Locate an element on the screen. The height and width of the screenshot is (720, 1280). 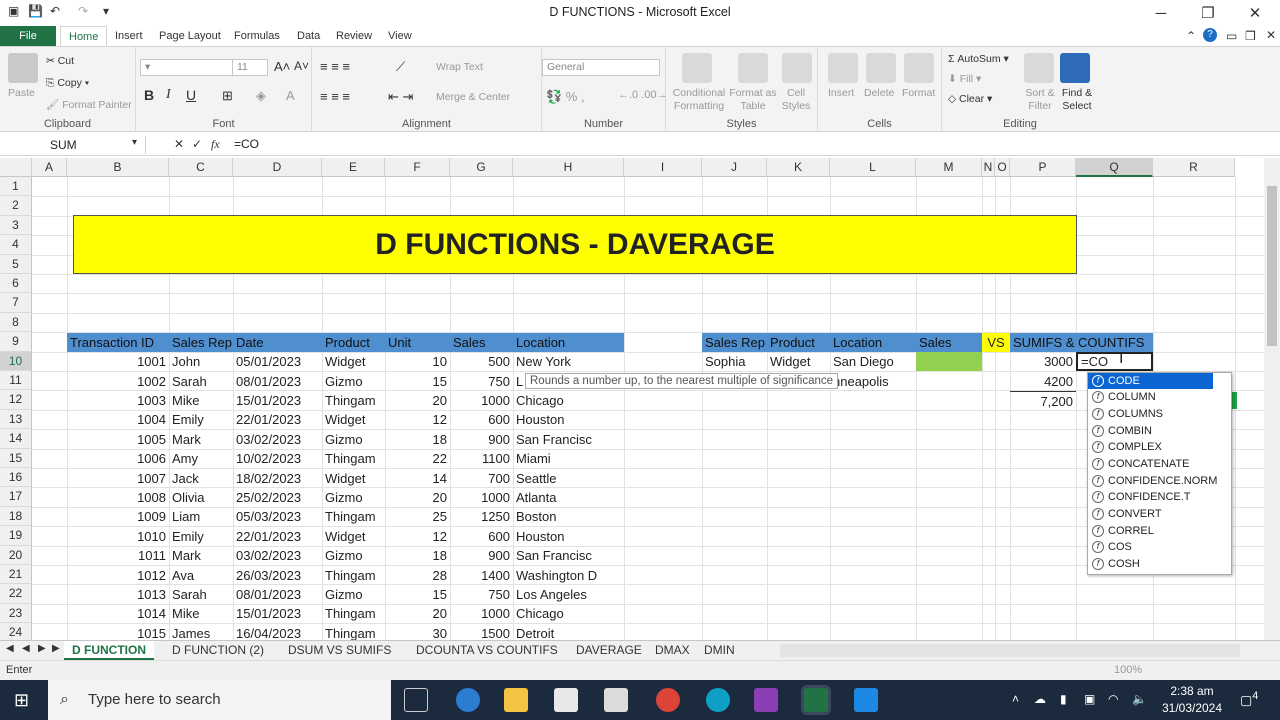
table-cell: Emily is located at coordinates (201, 536).